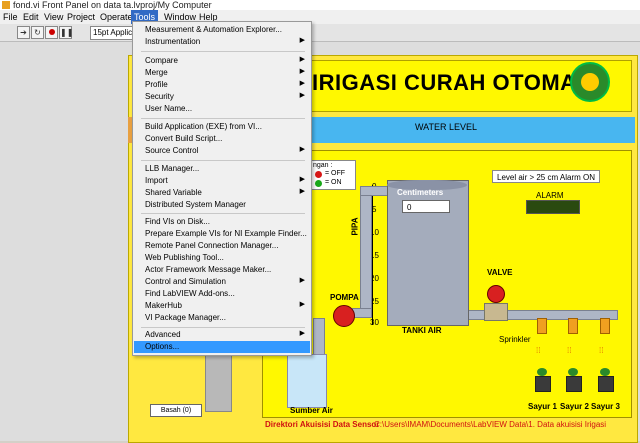 The height and width of the screenshot is (443, 640). What do you see at coordinates (366, 251) in the screenshot?
I see `vertical-pipe` at bounding box center [366, 251].